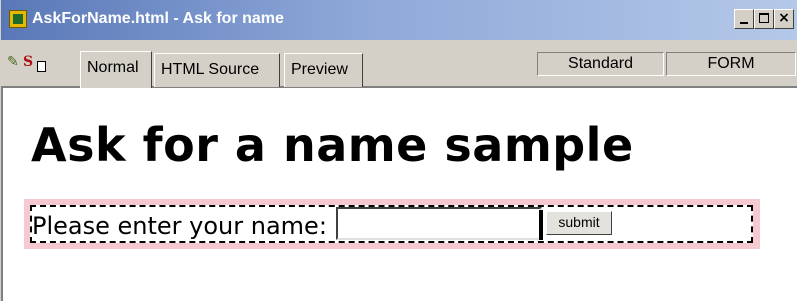 The height and width of the screenshot is (301, 797). I want to click on status-mode: Standard, so click(600, 64).